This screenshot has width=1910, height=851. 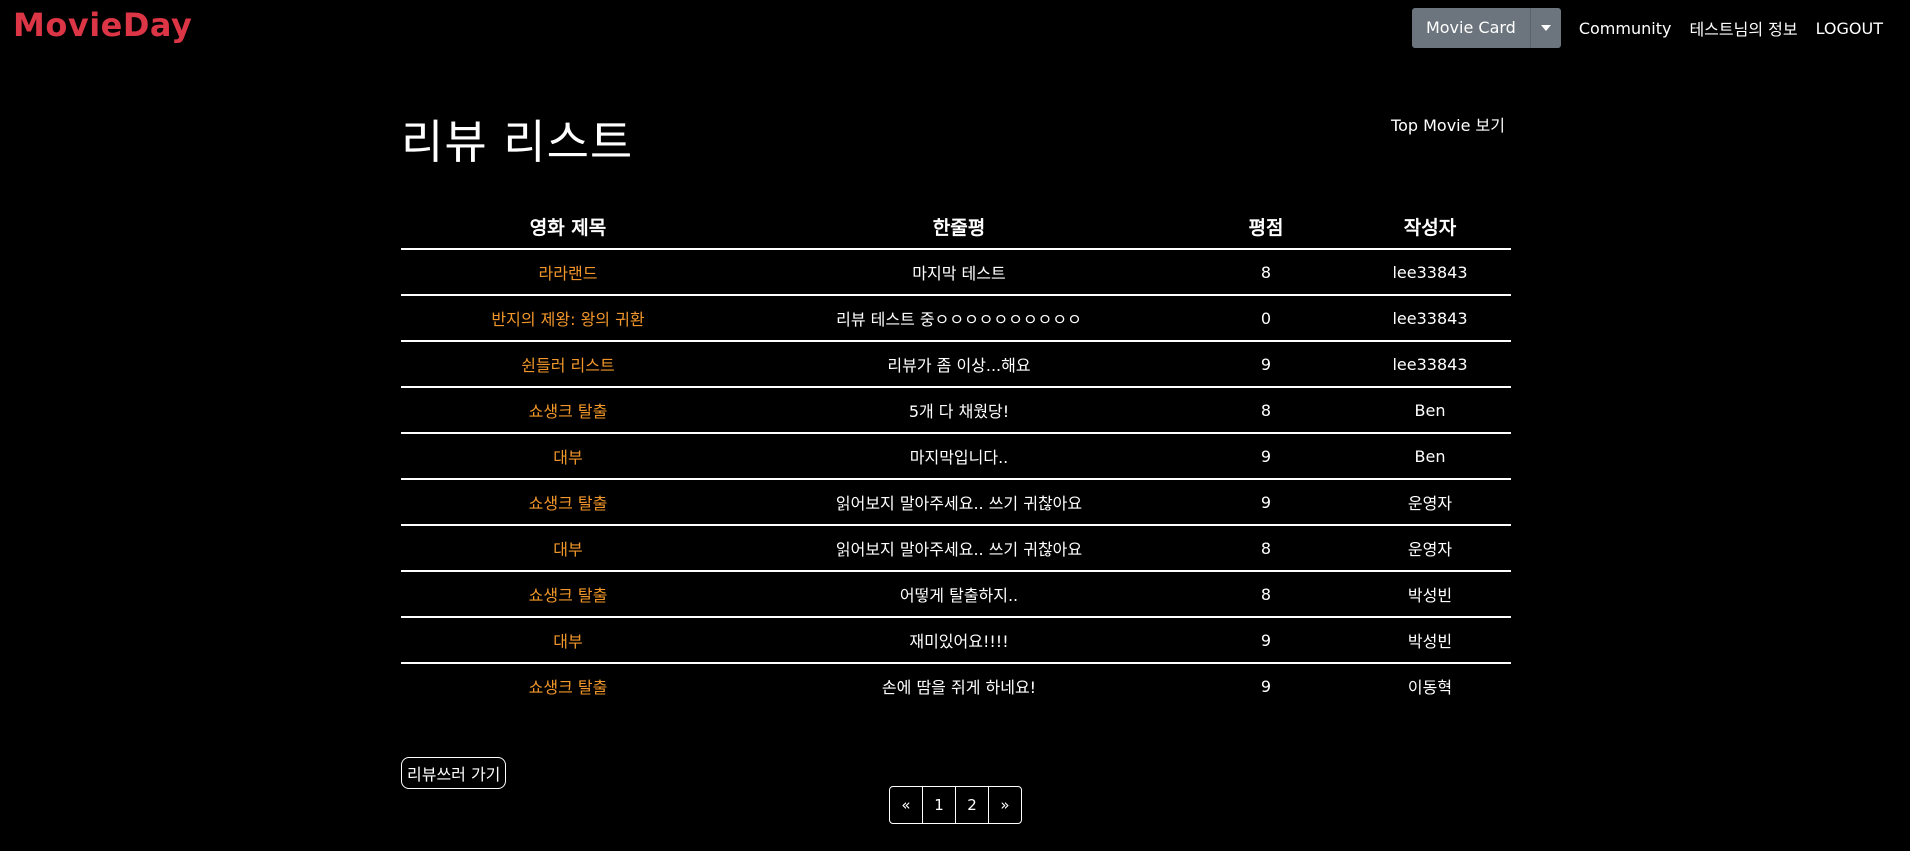 I want to click on comment-cell: 마지막입니다.., so click(x=959, y=456).